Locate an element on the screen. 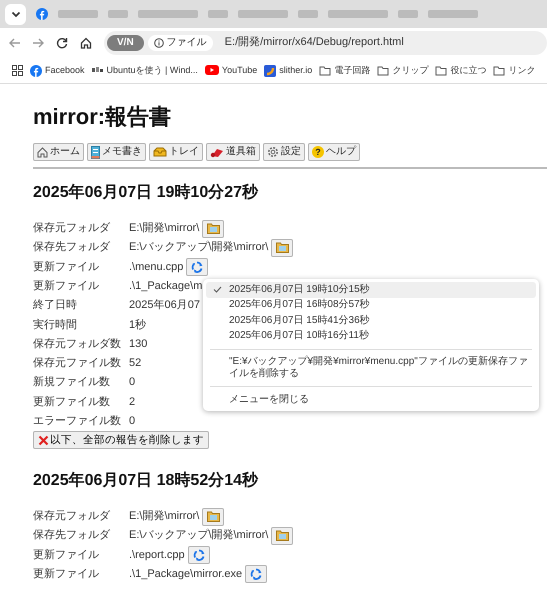 The height and width of the screenshot is (596, 547). tray-icon is located at coordinates (160, 152).